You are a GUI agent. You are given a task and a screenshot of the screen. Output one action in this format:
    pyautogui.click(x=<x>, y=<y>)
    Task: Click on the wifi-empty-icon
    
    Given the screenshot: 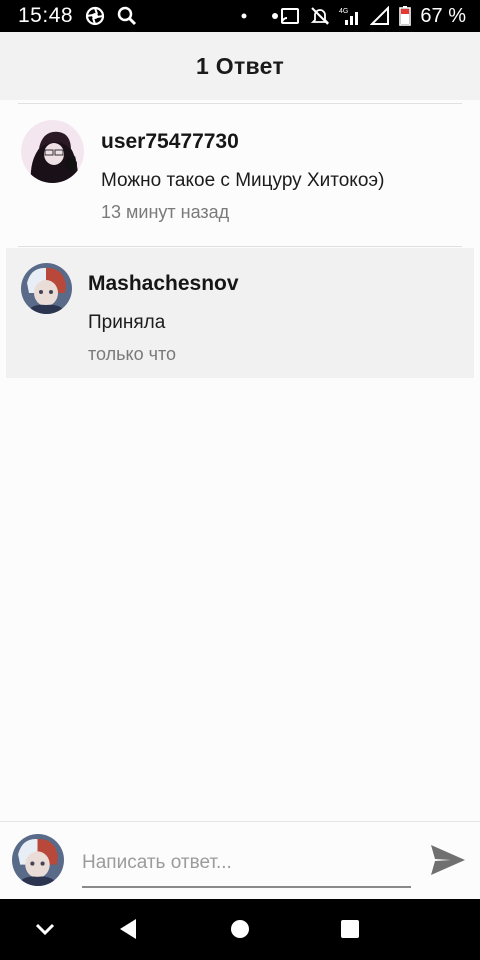 What is the action you would take?
    pyautogui.click(x=380, y=16)
    